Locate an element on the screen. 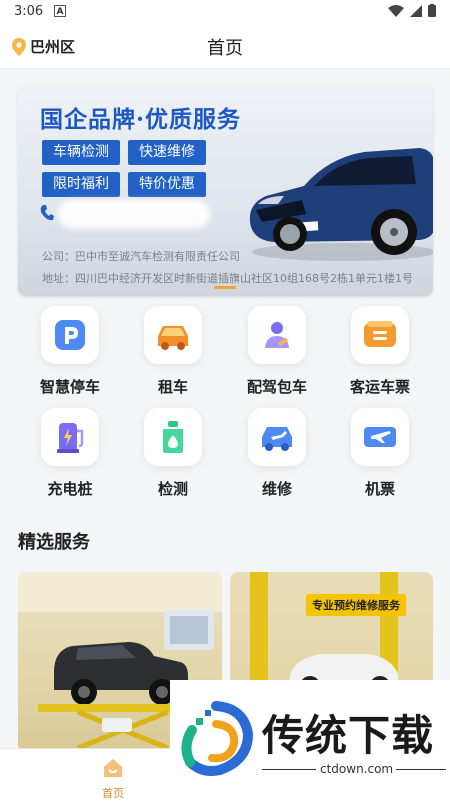 This screenshot has width=450, height=801. banner-tag-discount: 特价优惠 is located at coordinates (167, 184).